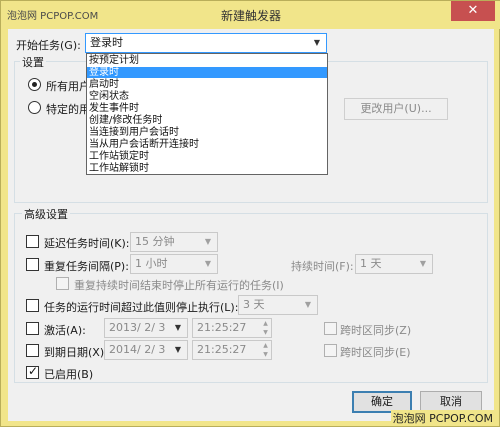 This screenshot has width=500, height=427. What do you see at coordinates (394, 264) in the screenshot?
I see `duration-select: 1 天 ▼` at bounding box center [394, 264].